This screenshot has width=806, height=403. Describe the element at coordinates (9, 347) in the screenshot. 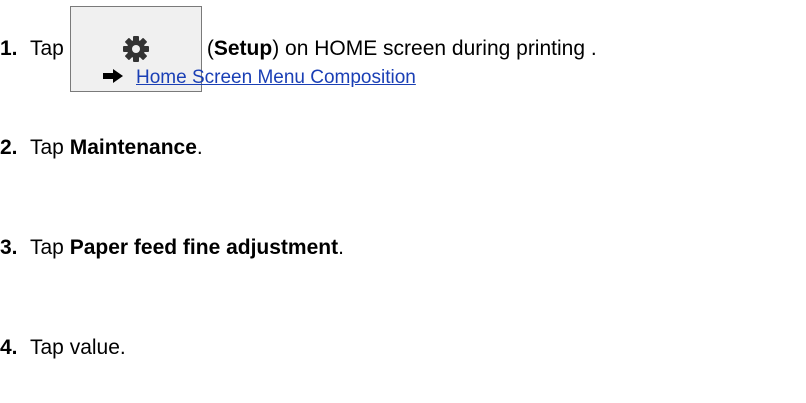

I see `step-number: 4.` at that location.